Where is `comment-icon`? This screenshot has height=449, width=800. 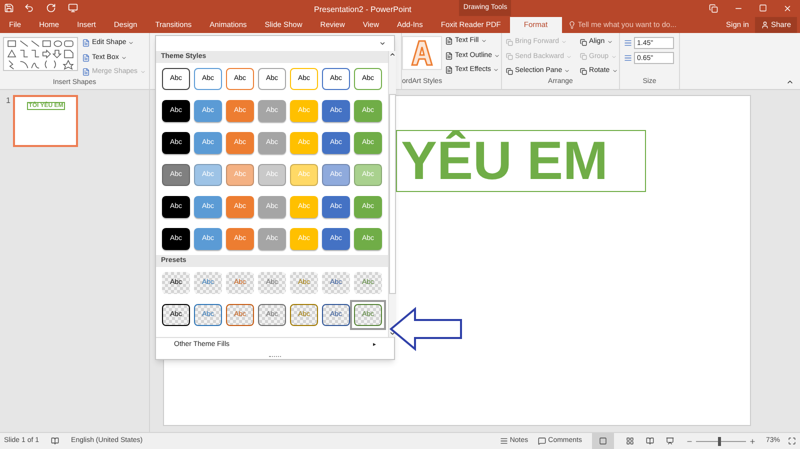
comment-icon is located at coordinates (542, 441).